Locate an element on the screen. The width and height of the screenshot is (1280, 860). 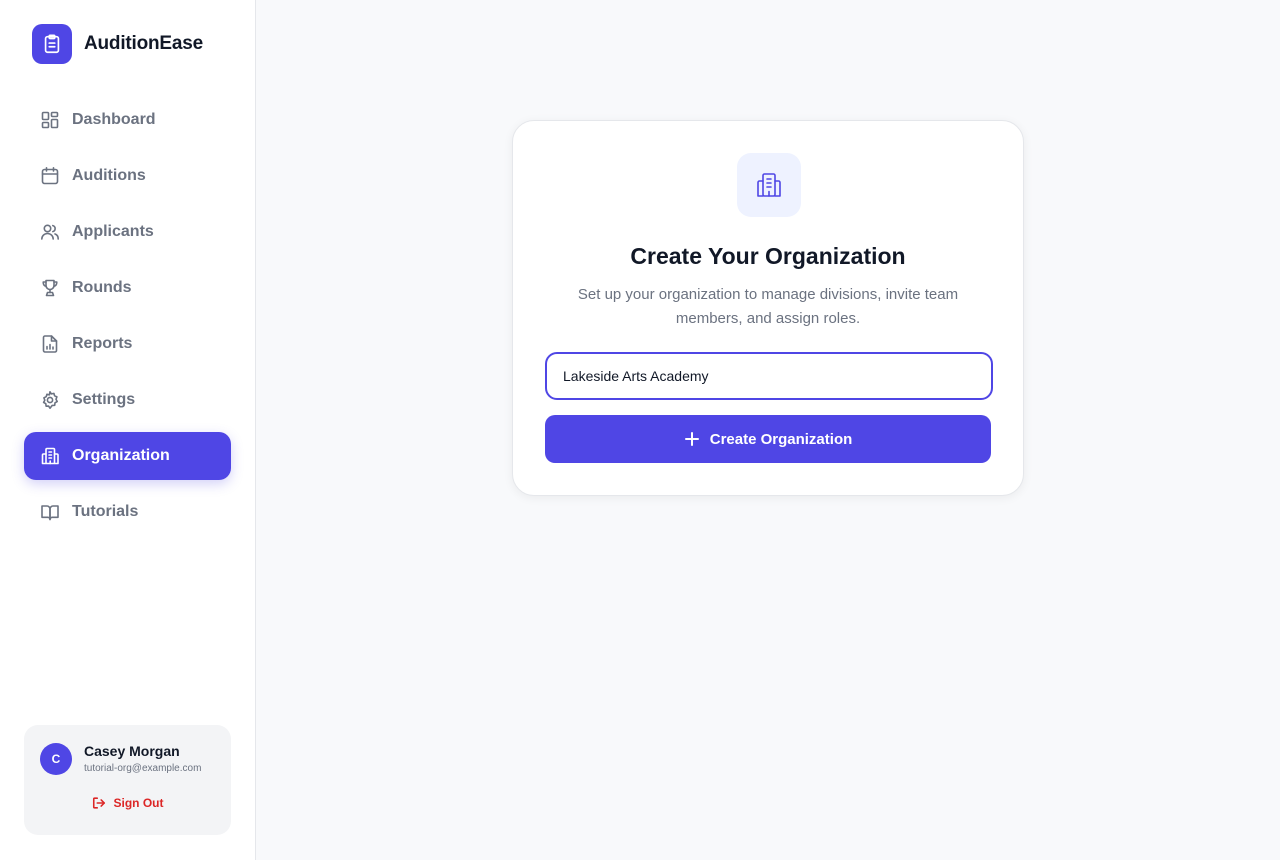
book-icon is located at coordinates (50, 512).